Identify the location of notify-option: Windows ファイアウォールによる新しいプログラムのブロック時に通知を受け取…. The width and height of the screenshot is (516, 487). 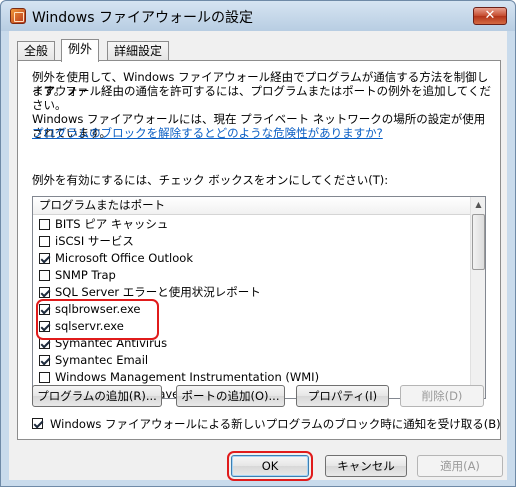
(266, 424).